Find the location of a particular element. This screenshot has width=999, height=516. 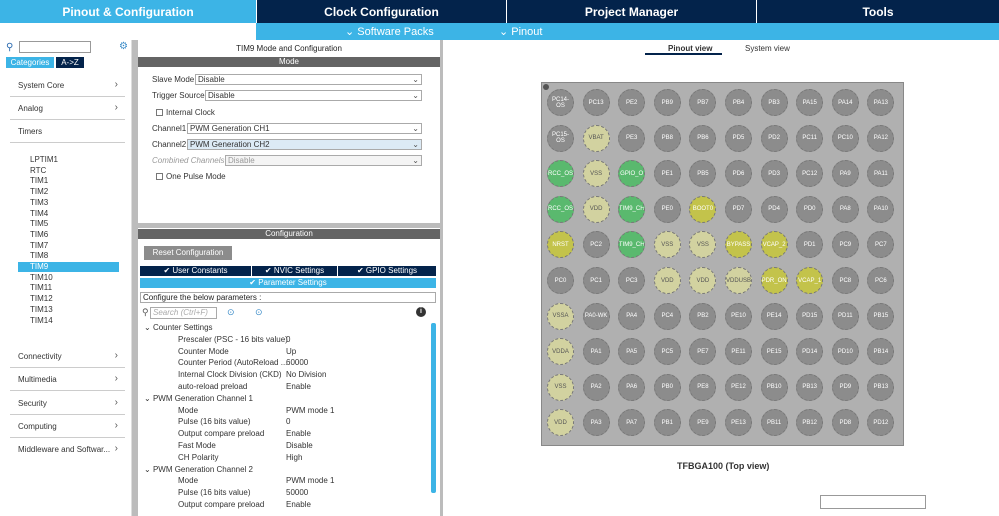

param-value: No Division is located at coordinates (306, 374).